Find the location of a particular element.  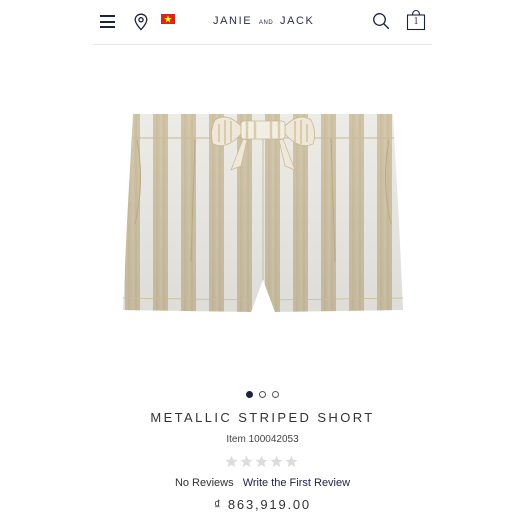

bag-count: 1 is located at coordinates (416, 21).